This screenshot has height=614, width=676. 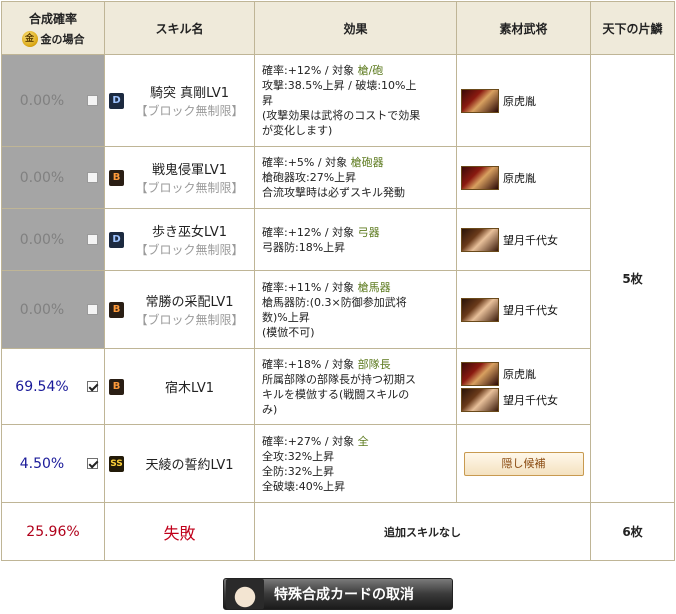 I want to click on material-cell: 望月千代女, so click(x=523, y=309).